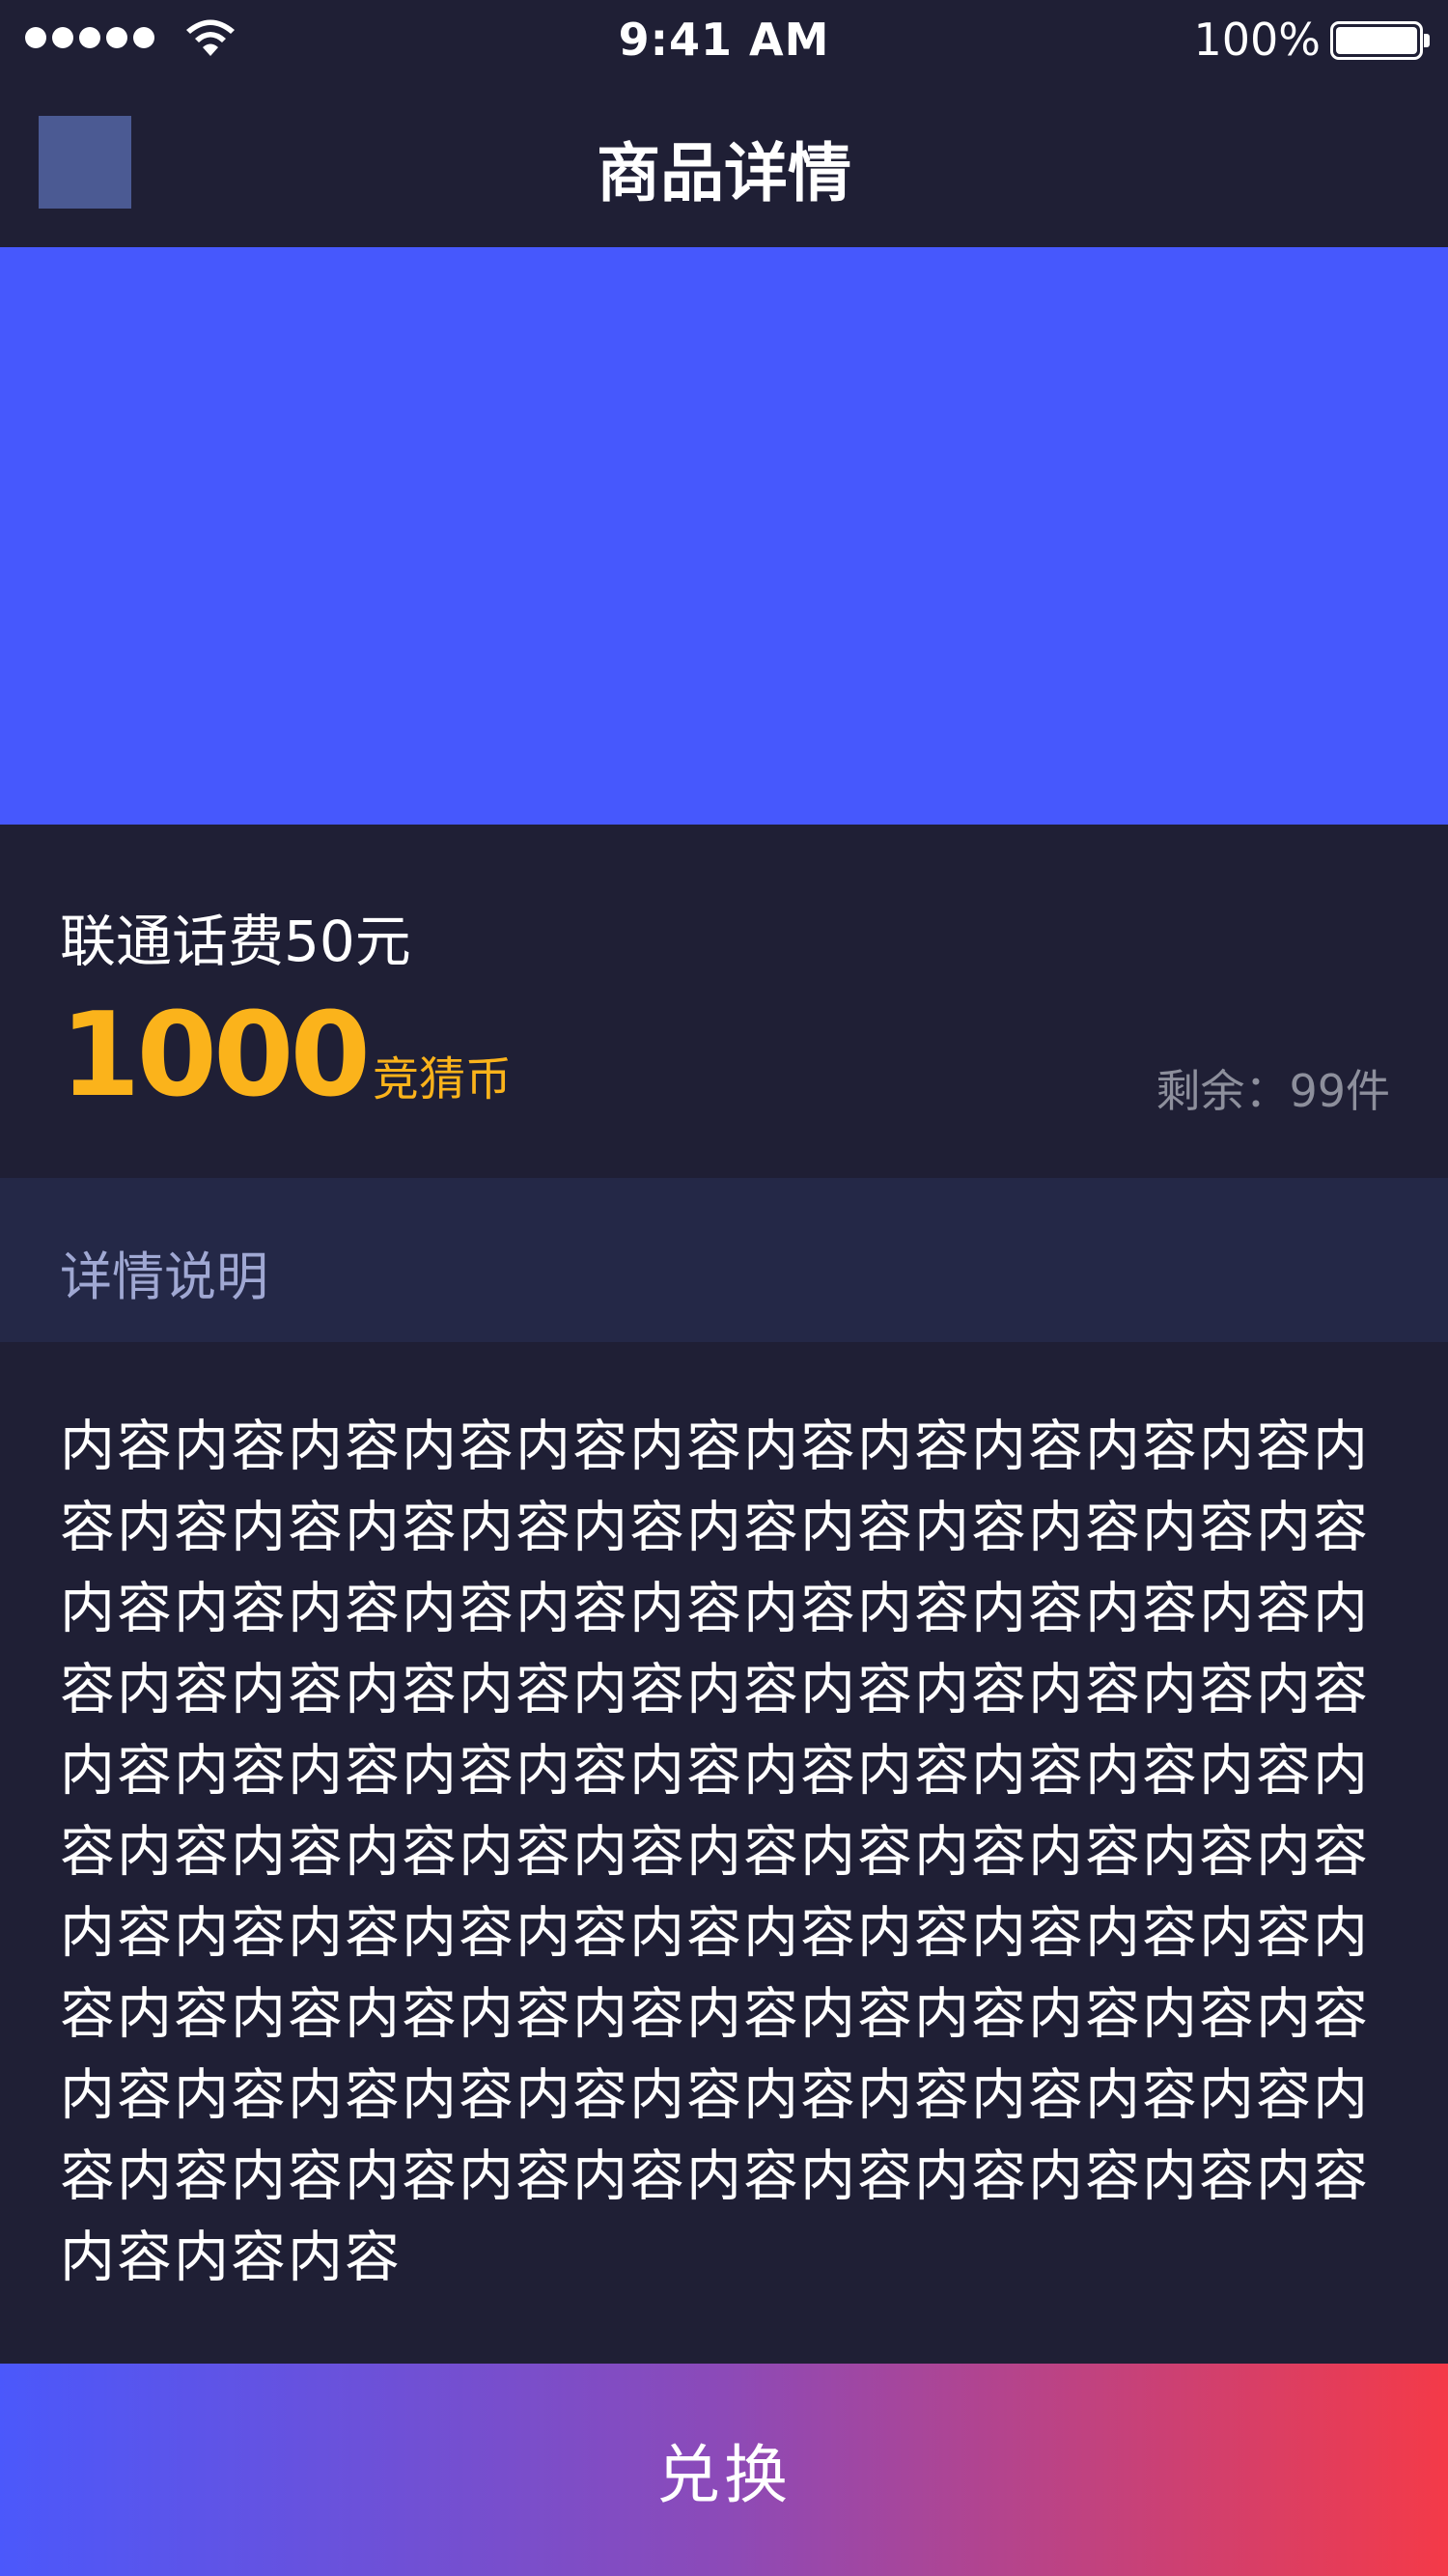 Image resolution: width=1448 pixels, height=2576 pixels. Describe the element at coordinates (442, 1079) in the screenshot. I see `price-unit: 竞猜币` at that location.